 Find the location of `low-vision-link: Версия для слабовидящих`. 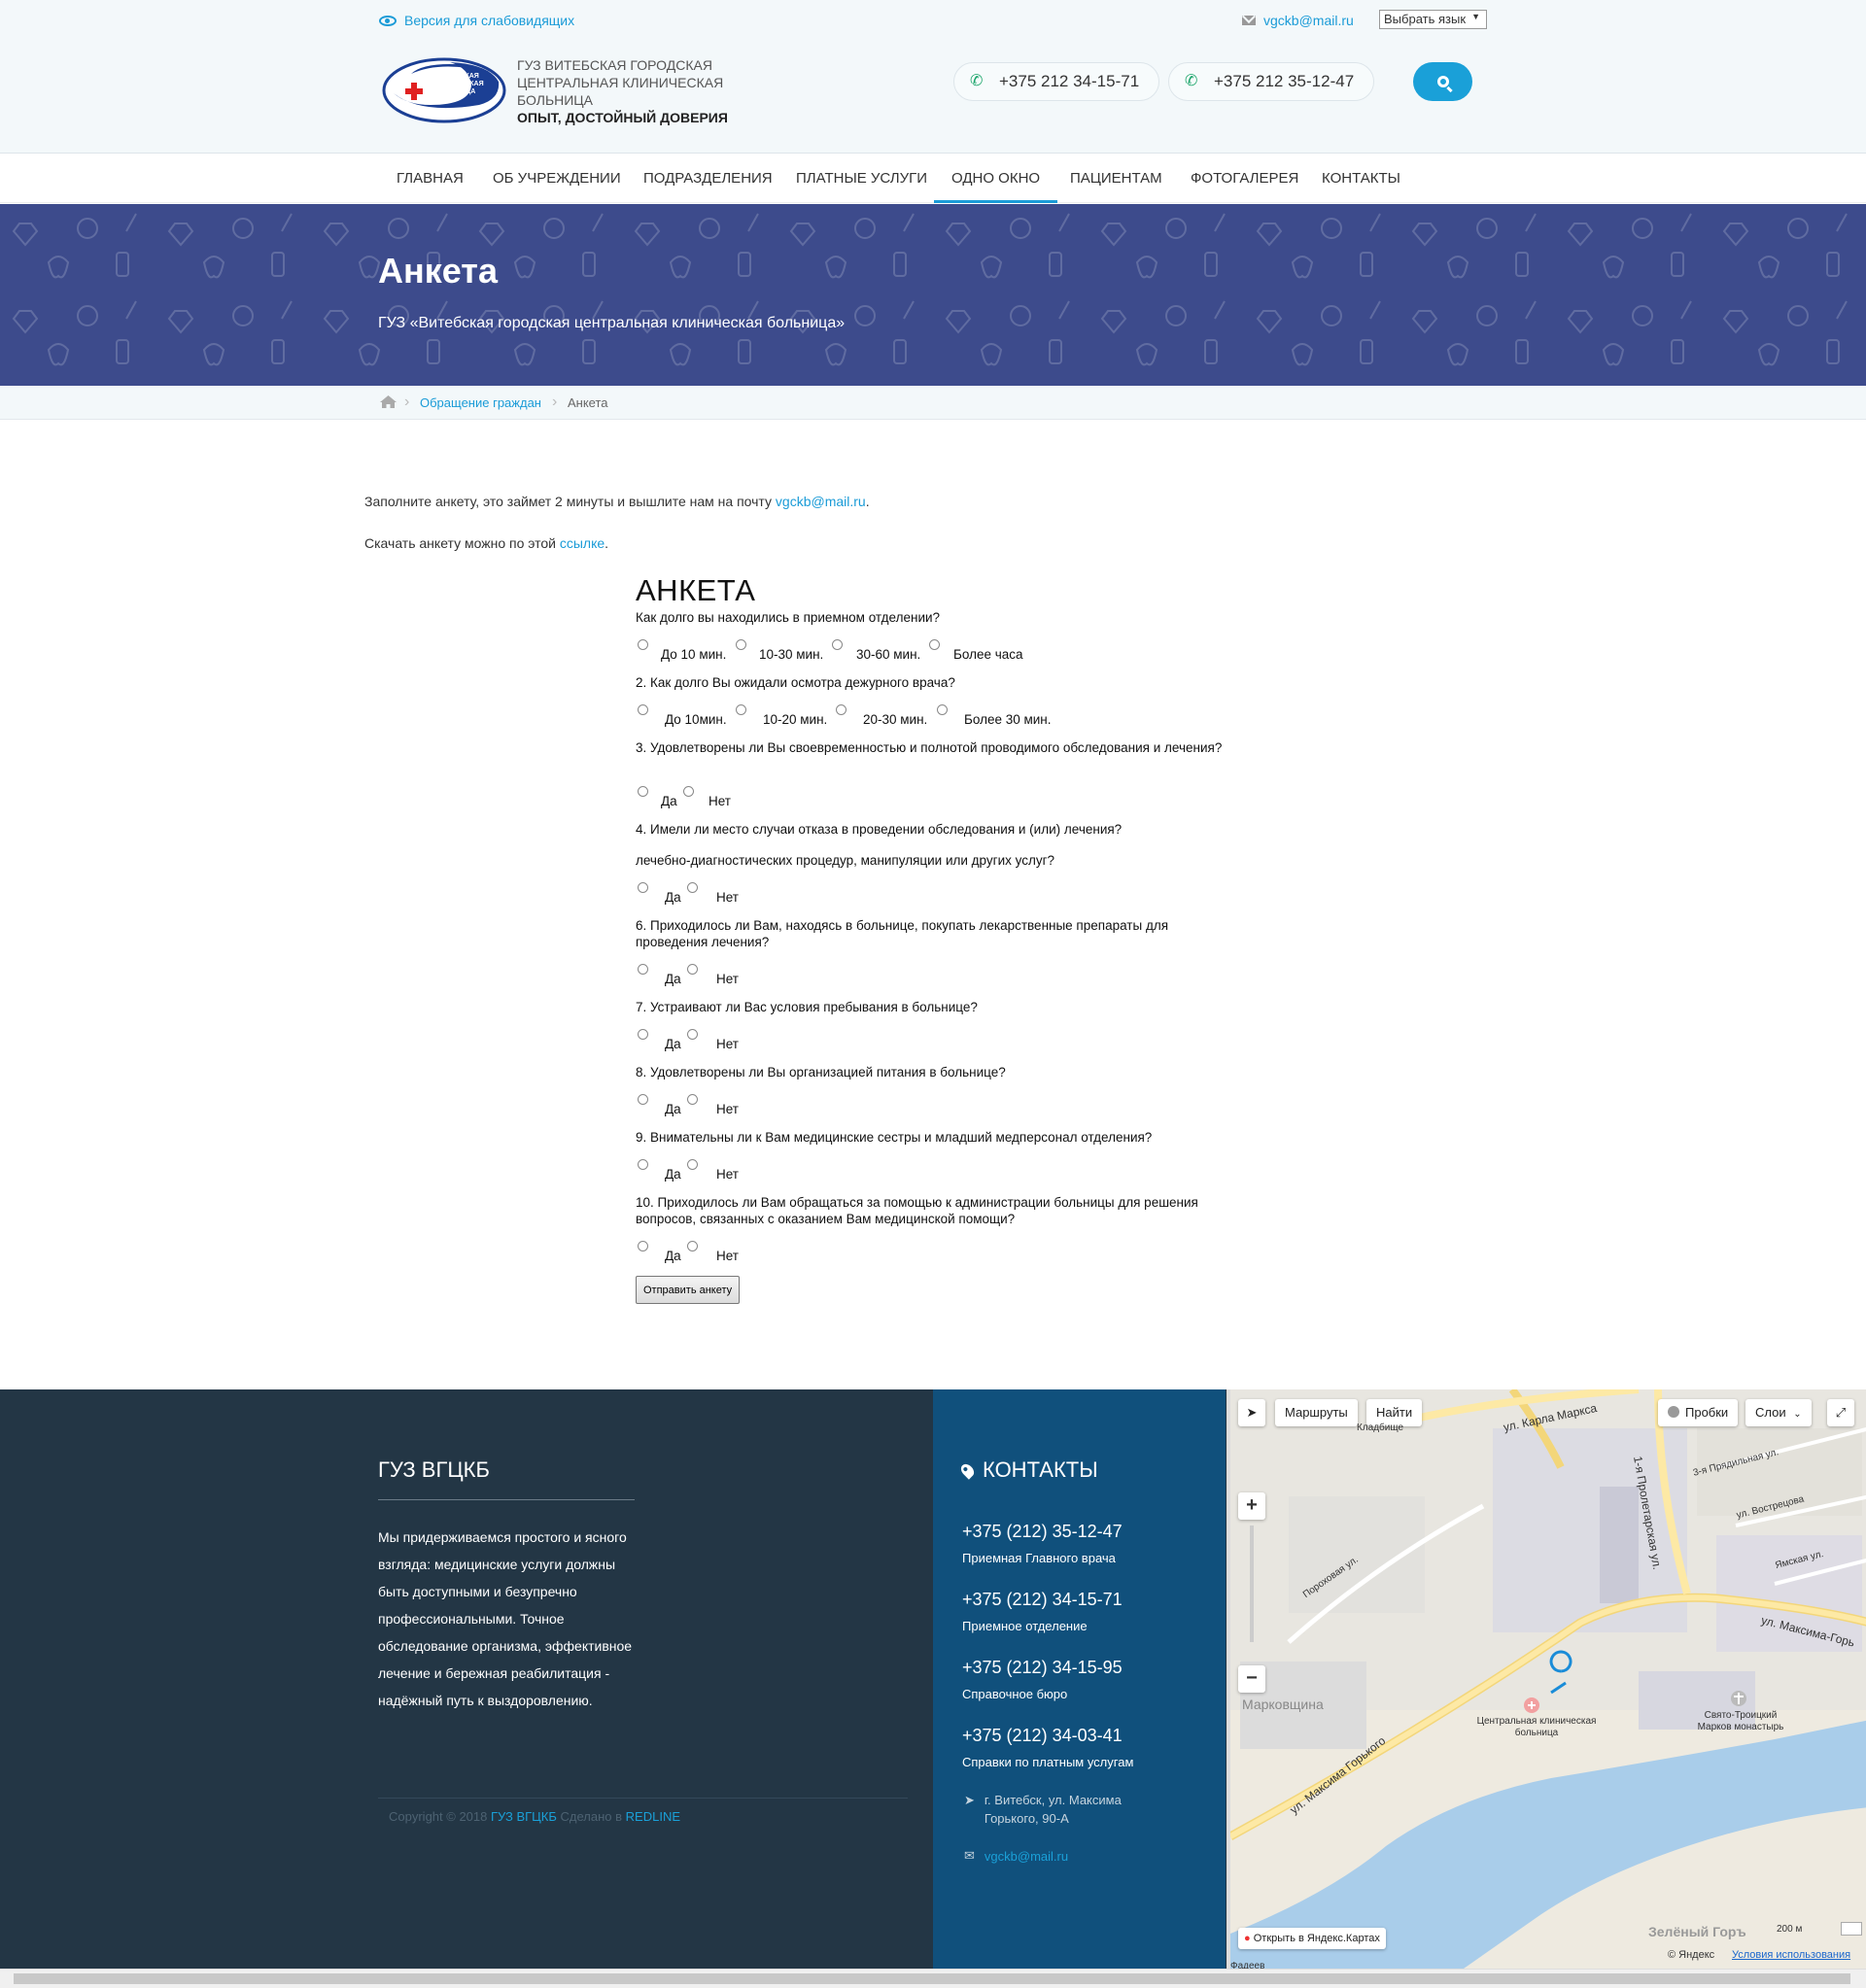

low-vision-link: Версия для слабовидящих is located at coordinates (476, 20).